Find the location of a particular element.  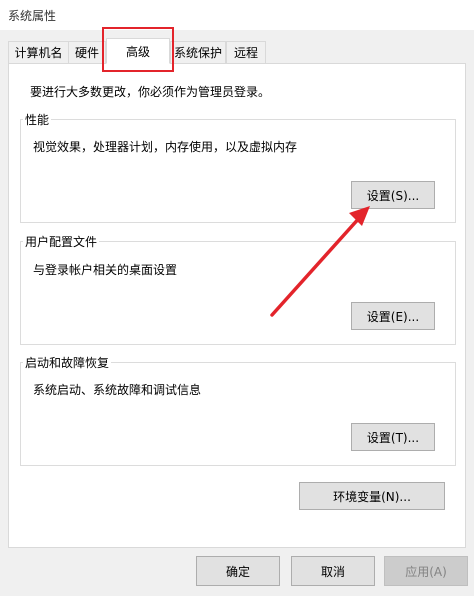

cancel-button: 取消 is located at coordinates (333, 571).